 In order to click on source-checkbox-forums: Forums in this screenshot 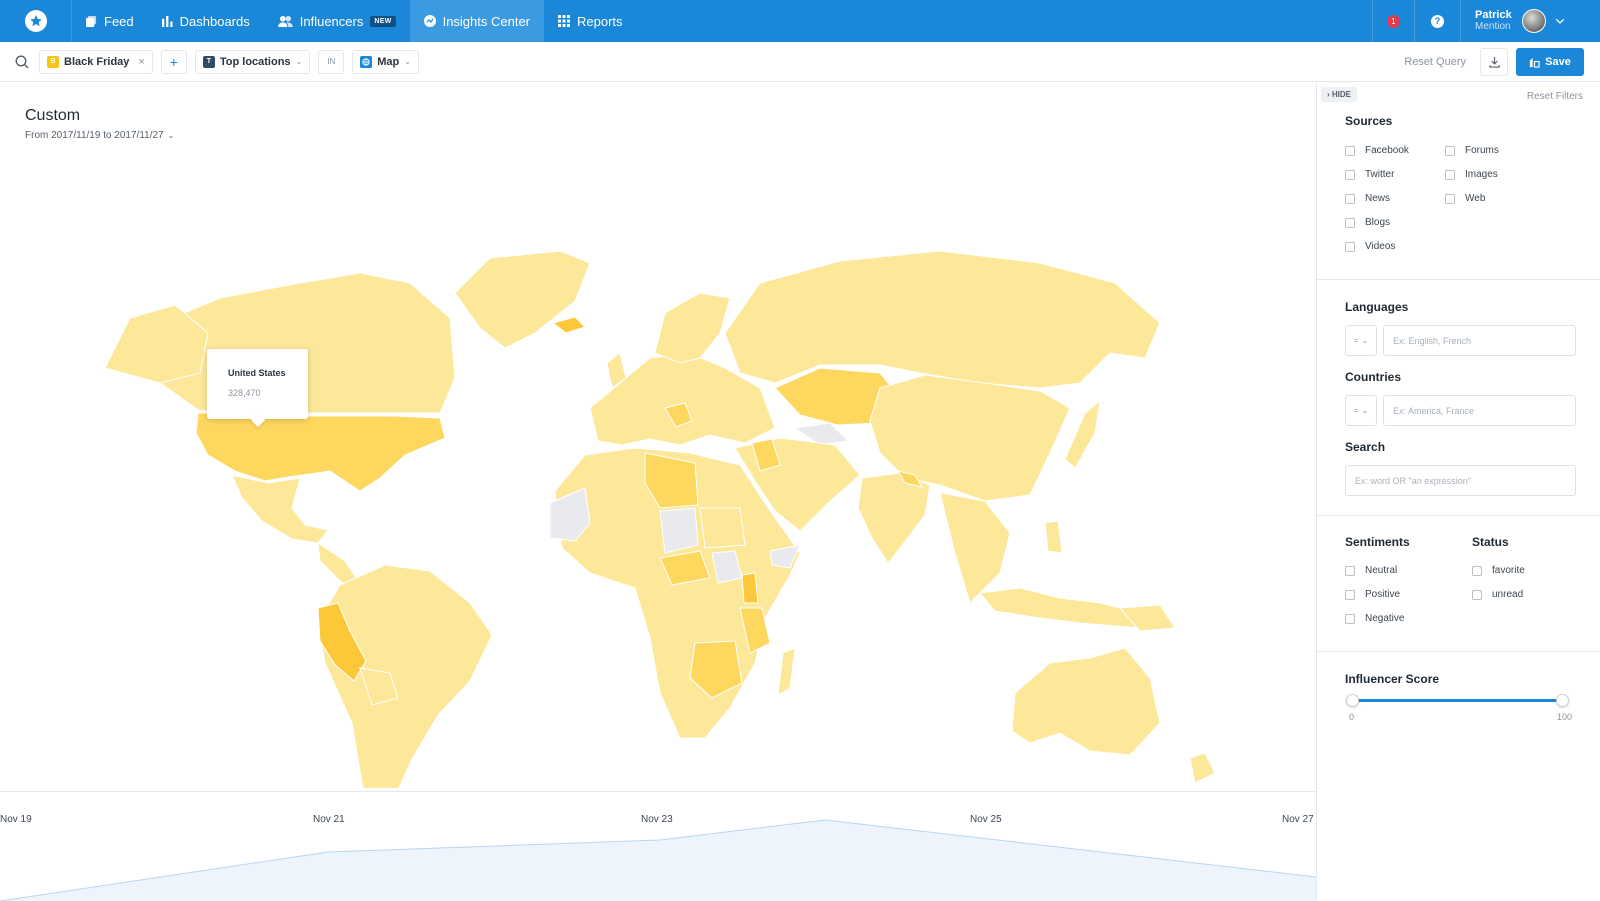, I will do `click(1472, 150)`.